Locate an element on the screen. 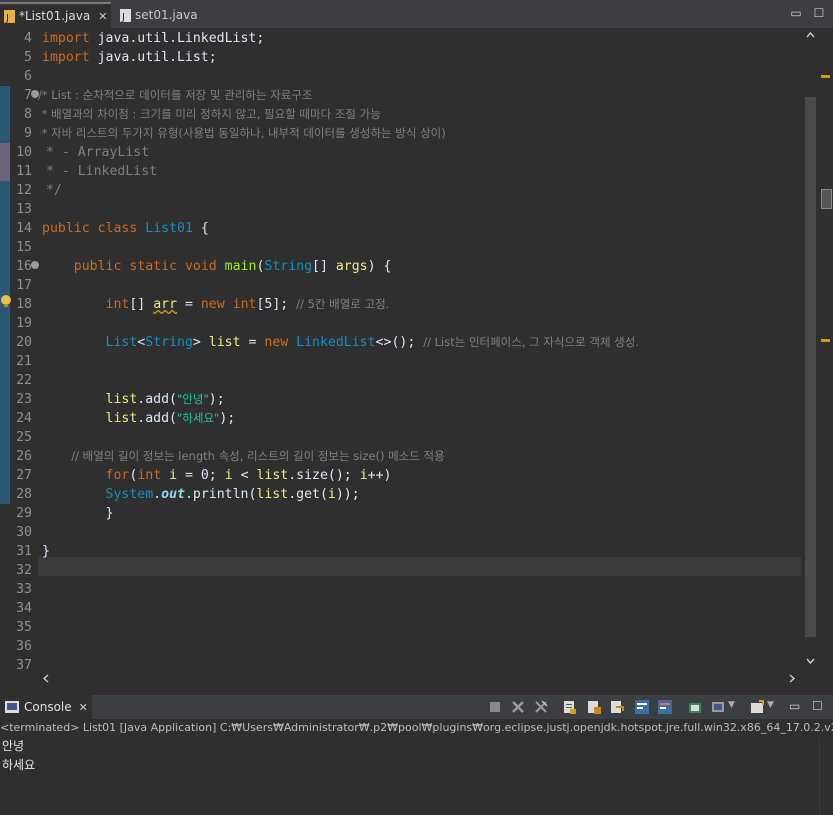 This screenshot has height=815, width=833. line-number: 8 is located at coordinates (28, 114).